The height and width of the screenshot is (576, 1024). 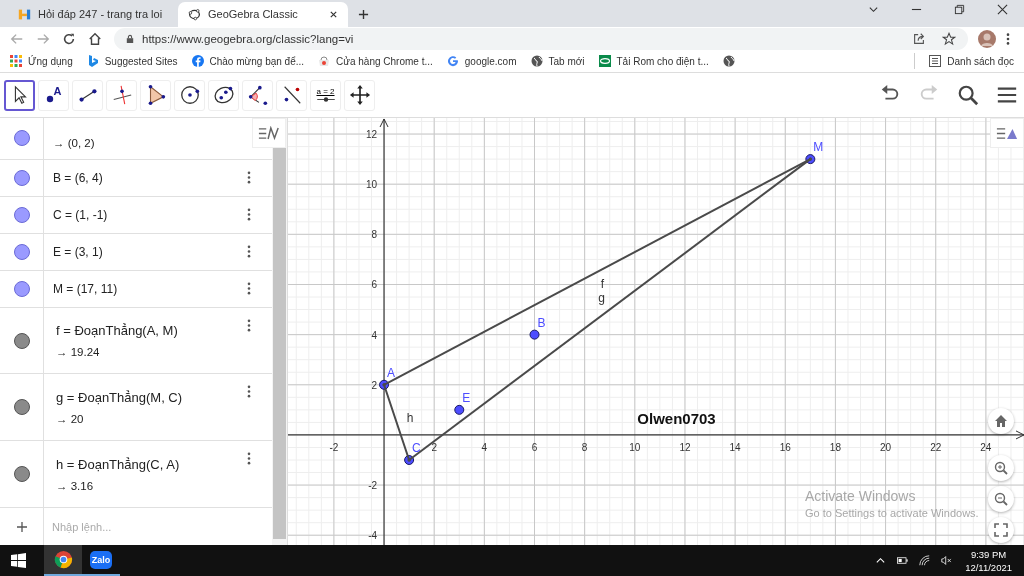 I want to click on graph-text: Olwen0703, so click(x=676, y=418).